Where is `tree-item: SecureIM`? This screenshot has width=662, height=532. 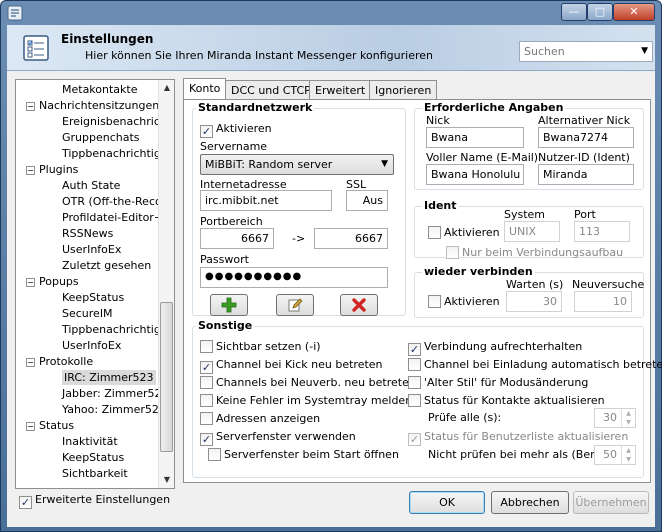
tree-item: SecureIM is located at coordinates (87, 314).